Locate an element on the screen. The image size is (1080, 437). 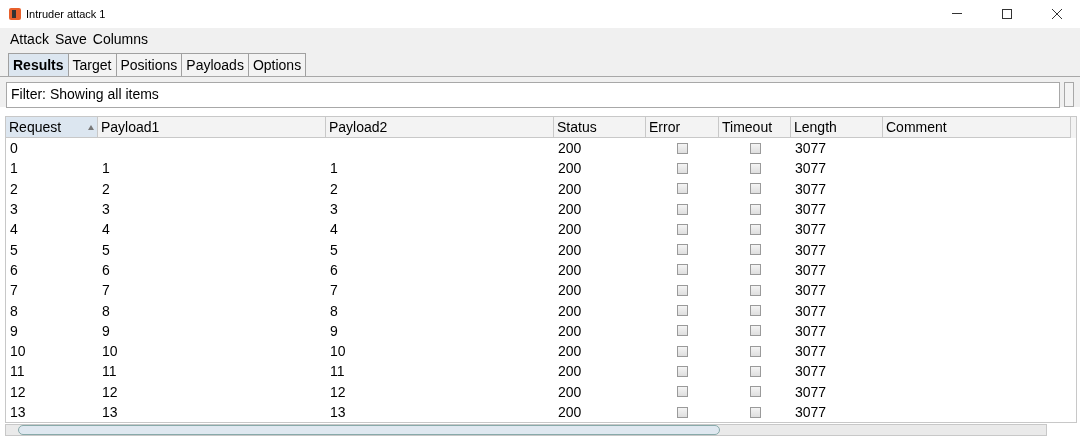
maximize-icon is located at coordinates (1007, 14).